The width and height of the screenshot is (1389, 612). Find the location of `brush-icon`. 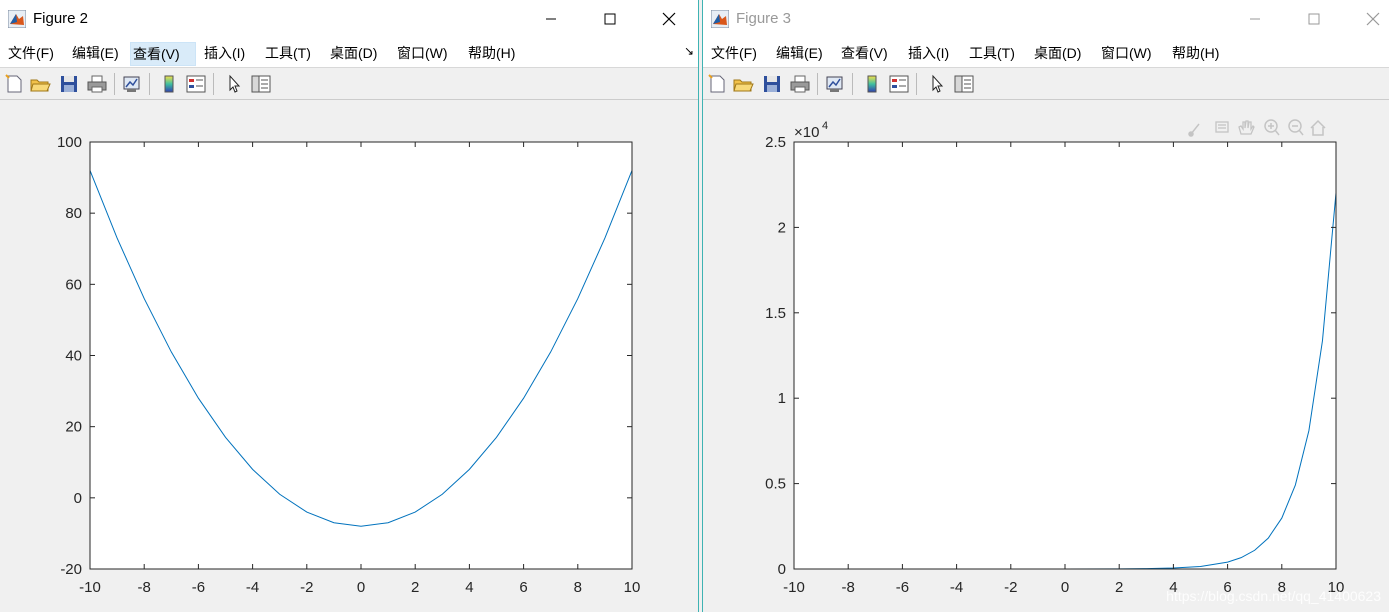

brush-icon is located at coordinates (1194, 130).